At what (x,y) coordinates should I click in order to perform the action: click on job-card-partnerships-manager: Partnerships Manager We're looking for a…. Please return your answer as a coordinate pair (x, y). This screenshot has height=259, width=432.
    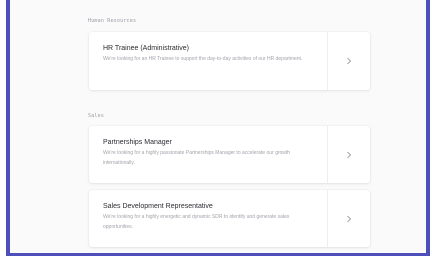
    Looking at the image, I should click on (229, 154).